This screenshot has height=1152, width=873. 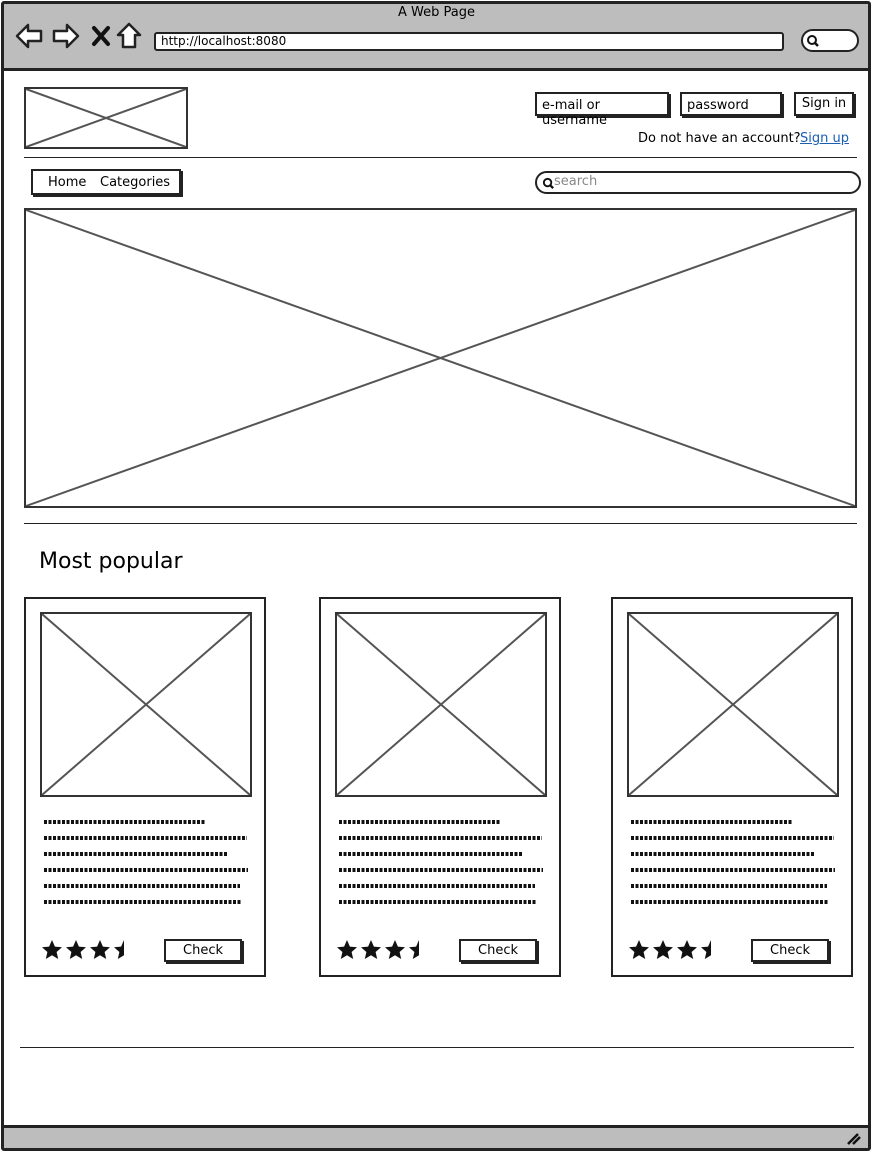 What do you see at coordinates (440, 157) in the screenshot?
I see `header-divider` at bounding box center [440, 157].